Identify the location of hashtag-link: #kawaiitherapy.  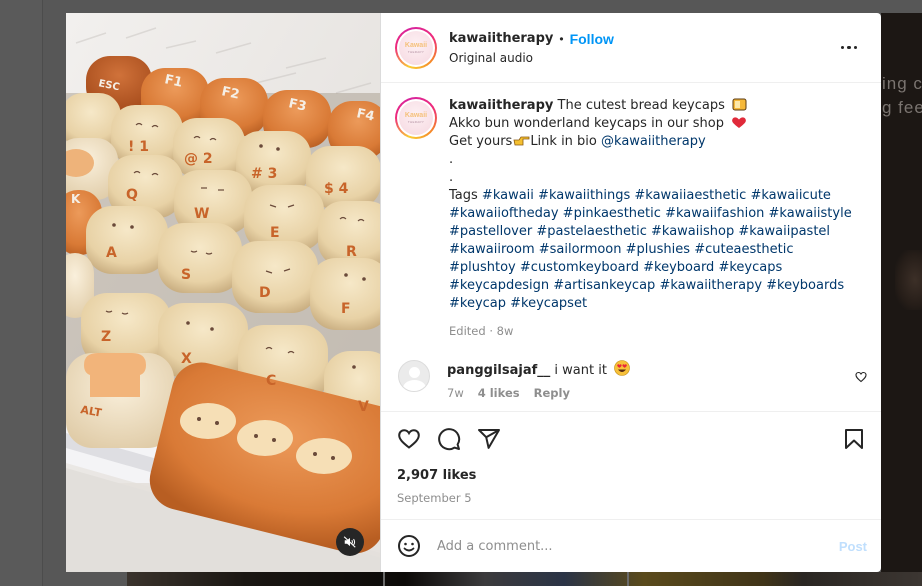
(710, 285).